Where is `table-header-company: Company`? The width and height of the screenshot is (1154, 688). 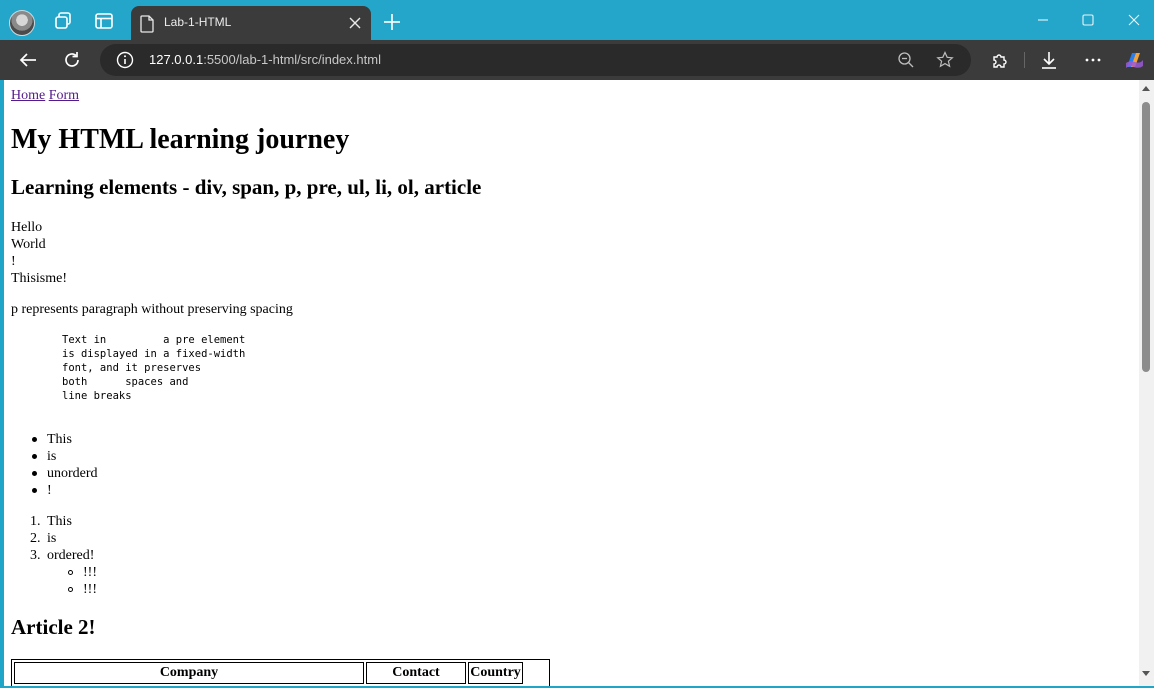 table-header-company: Company is located at coordinates (189, 673).